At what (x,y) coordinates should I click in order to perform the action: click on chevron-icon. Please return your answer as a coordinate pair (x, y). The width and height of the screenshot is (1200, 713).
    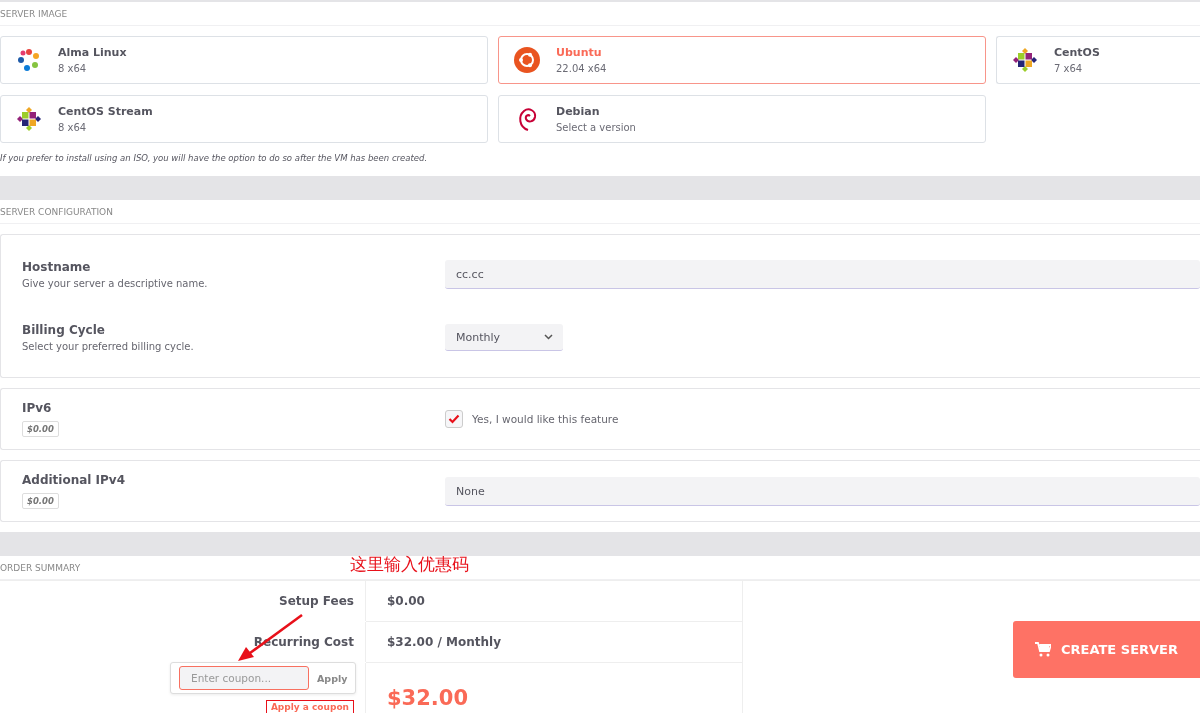
    Looking at the image, I should click on (548, 337).